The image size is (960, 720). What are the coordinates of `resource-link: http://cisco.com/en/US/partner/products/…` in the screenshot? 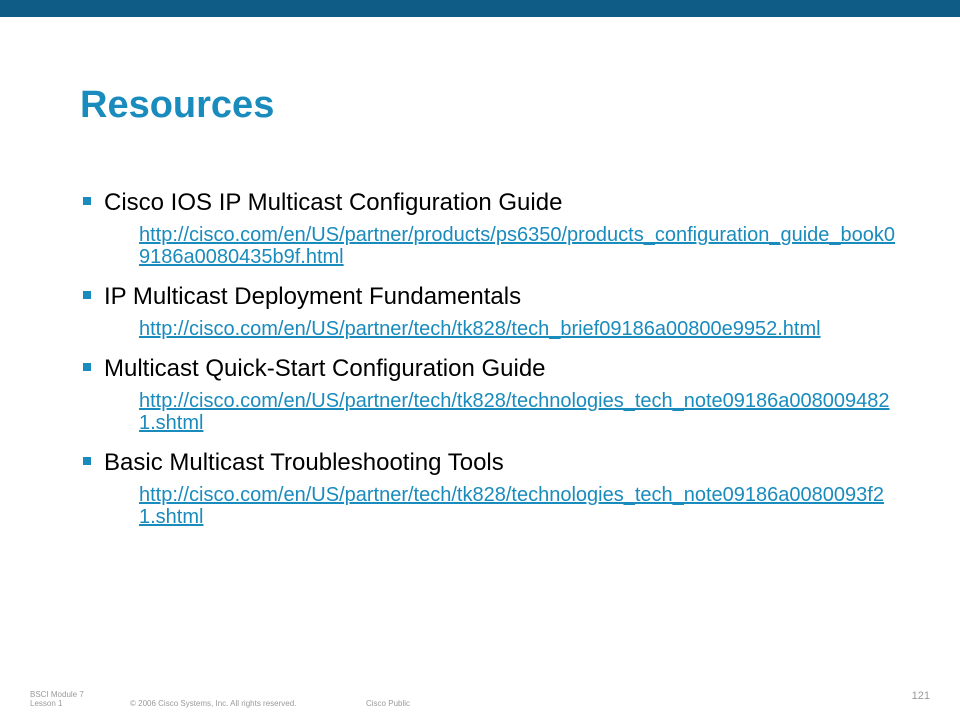 It's located at (519, 246).